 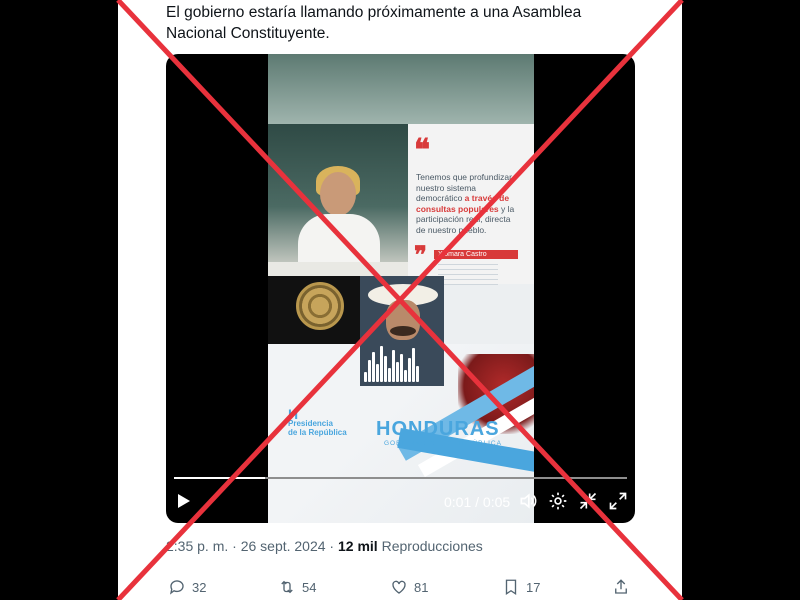 I want to click on repost-button: 54, so click(x=297, y=587).